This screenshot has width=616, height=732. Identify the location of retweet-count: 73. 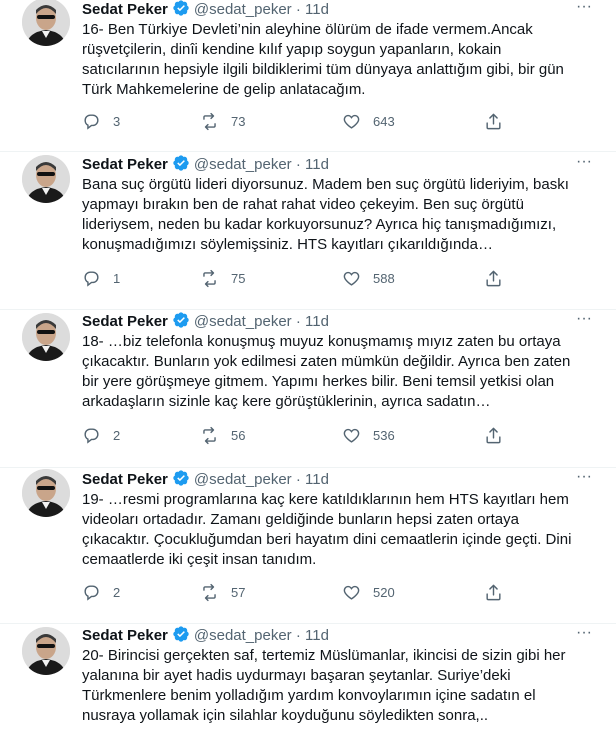
(238, 121).